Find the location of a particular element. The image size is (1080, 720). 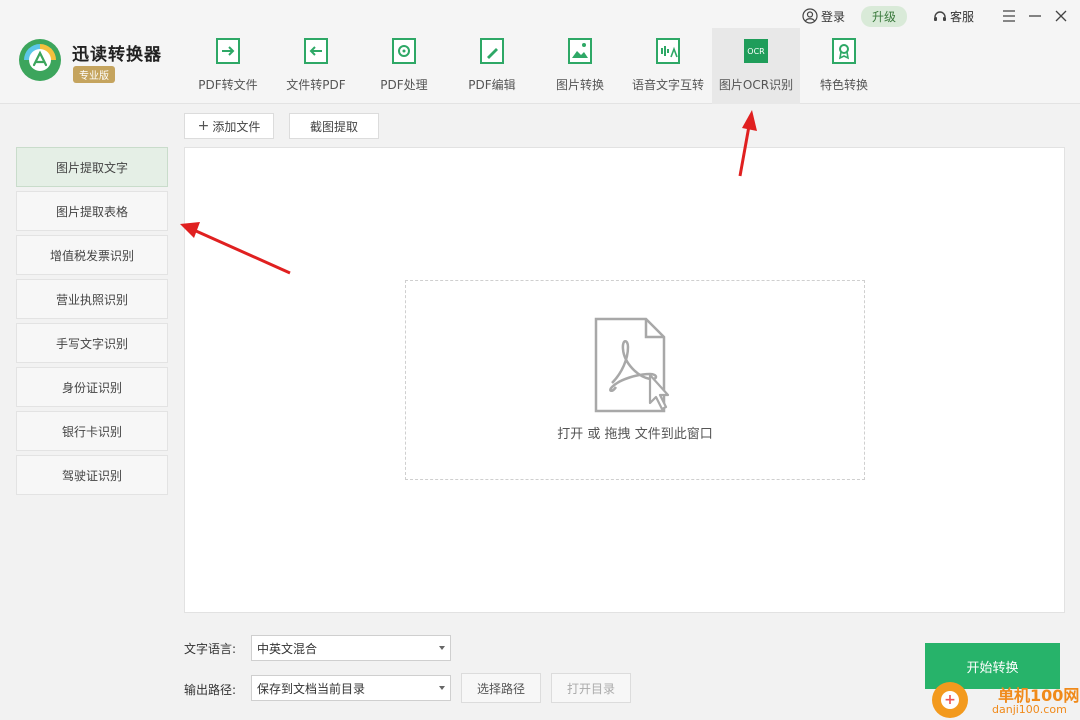

close-button is located at coordinates (1061, 16).